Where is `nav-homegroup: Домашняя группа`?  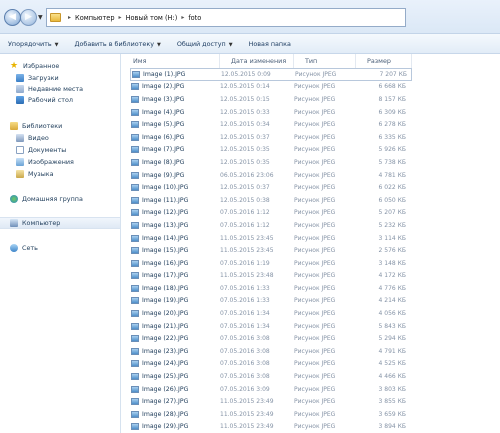
nav-homegroup: Домашняя группа is located at coordinates (46, 199).